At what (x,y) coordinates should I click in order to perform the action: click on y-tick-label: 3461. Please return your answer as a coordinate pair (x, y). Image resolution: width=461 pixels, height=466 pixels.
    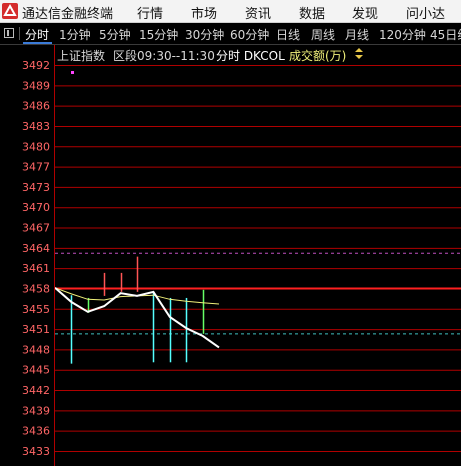
    Looking at the image, I should click on (36, 268).